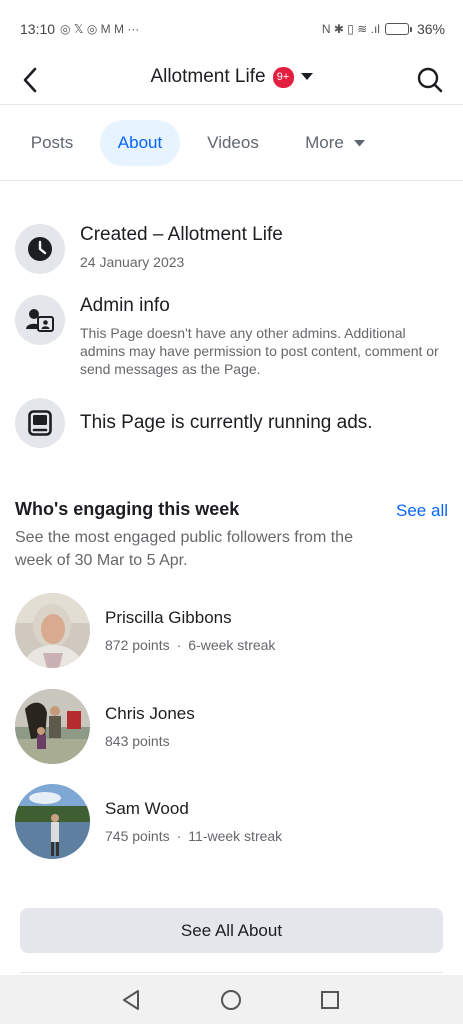 The width and height of the screenshot is (463, 1024). I want to click on bottom-divider, so click(231, 972).